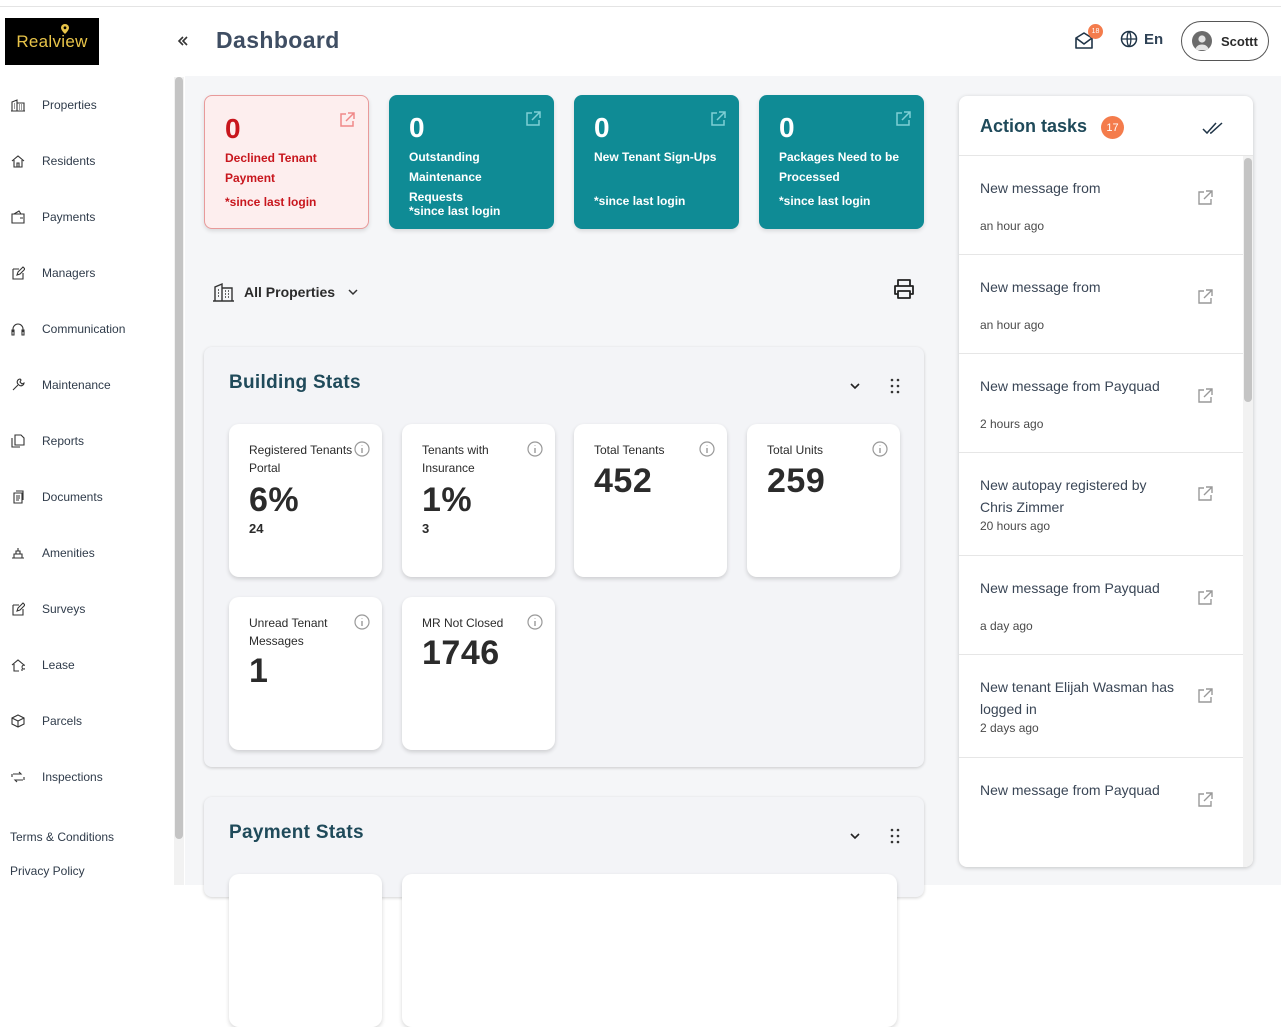 The height and width of the screenshot is (1027, 1281). Describe the element at coordinates (63, 441) in the screenshot. I see `sidebar-item-label: Reports` at that location.